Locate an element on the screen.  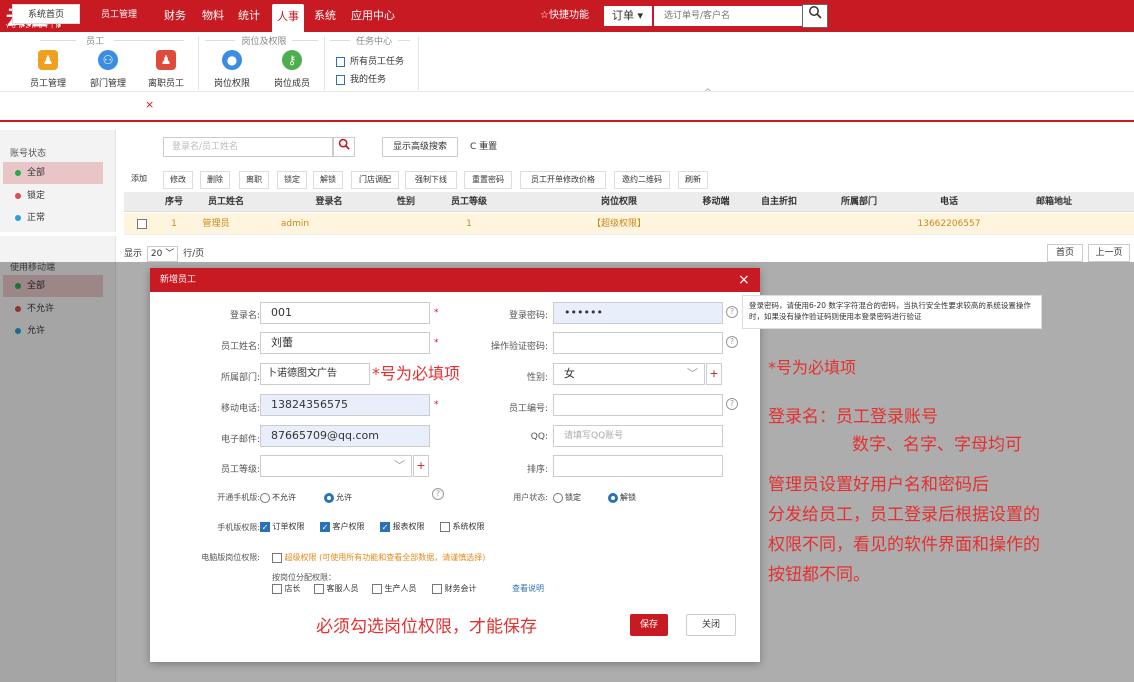
lock-button: 锁定 is located at coordinates (292, 180).